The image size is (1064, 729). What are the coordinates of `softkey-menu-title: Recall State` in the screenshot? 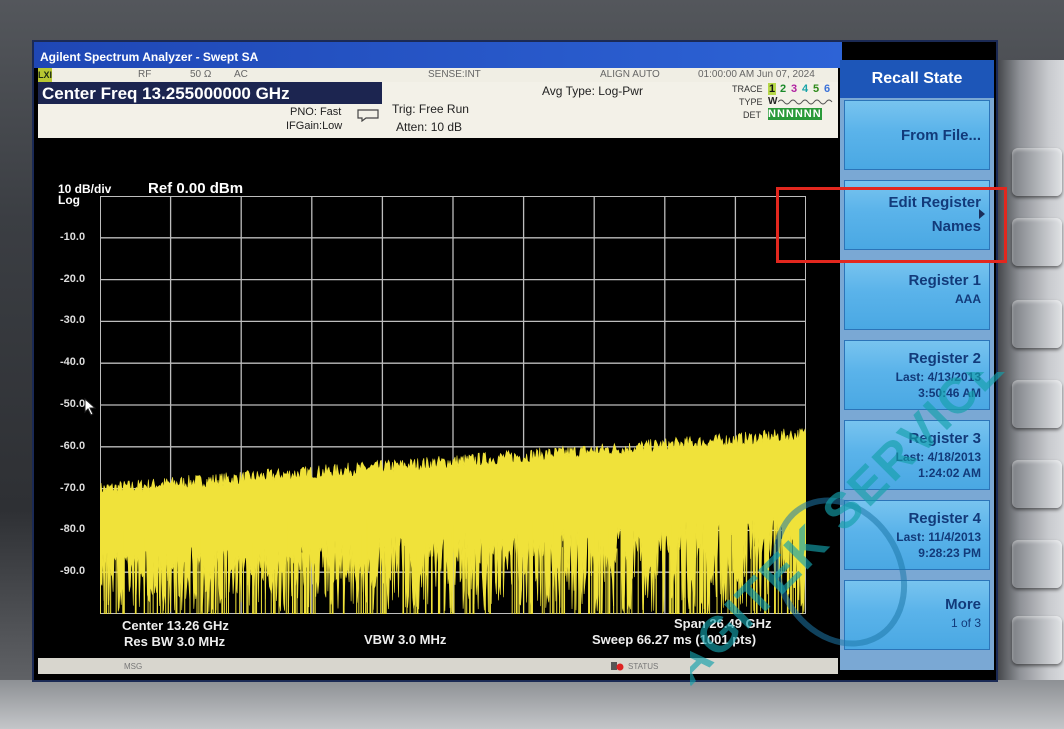 It's located at (917, 79).